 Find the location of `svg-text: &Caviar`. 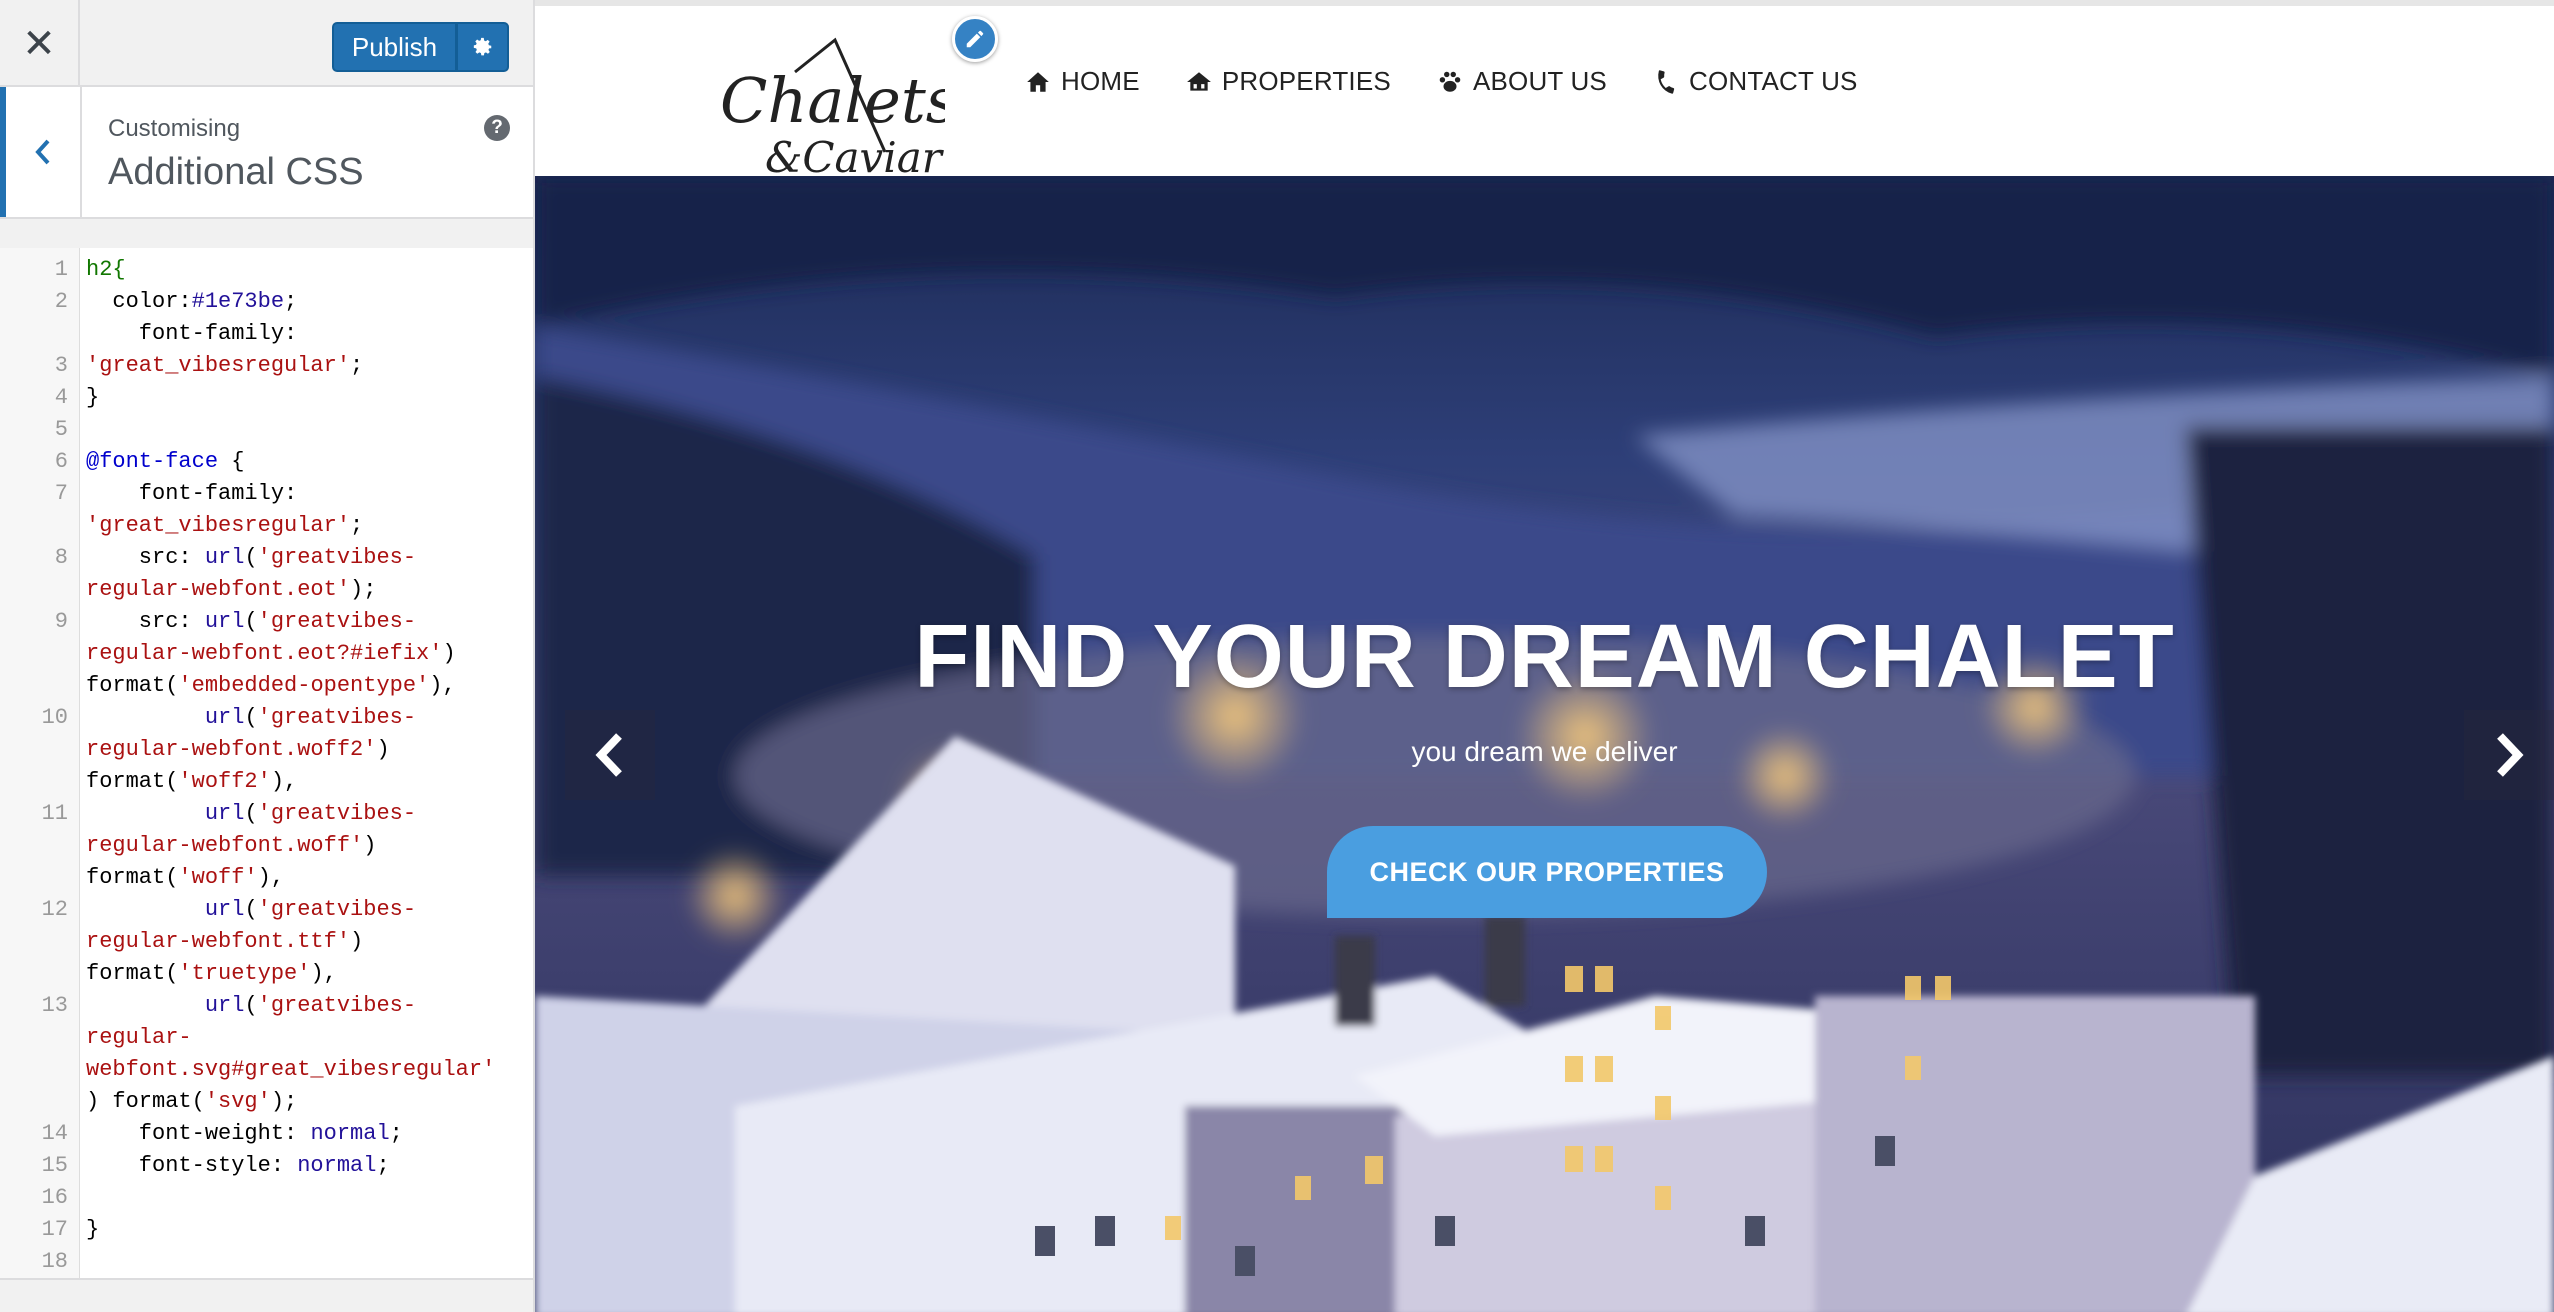

svg-text: &Caviar is located at coordinates (855, 155).